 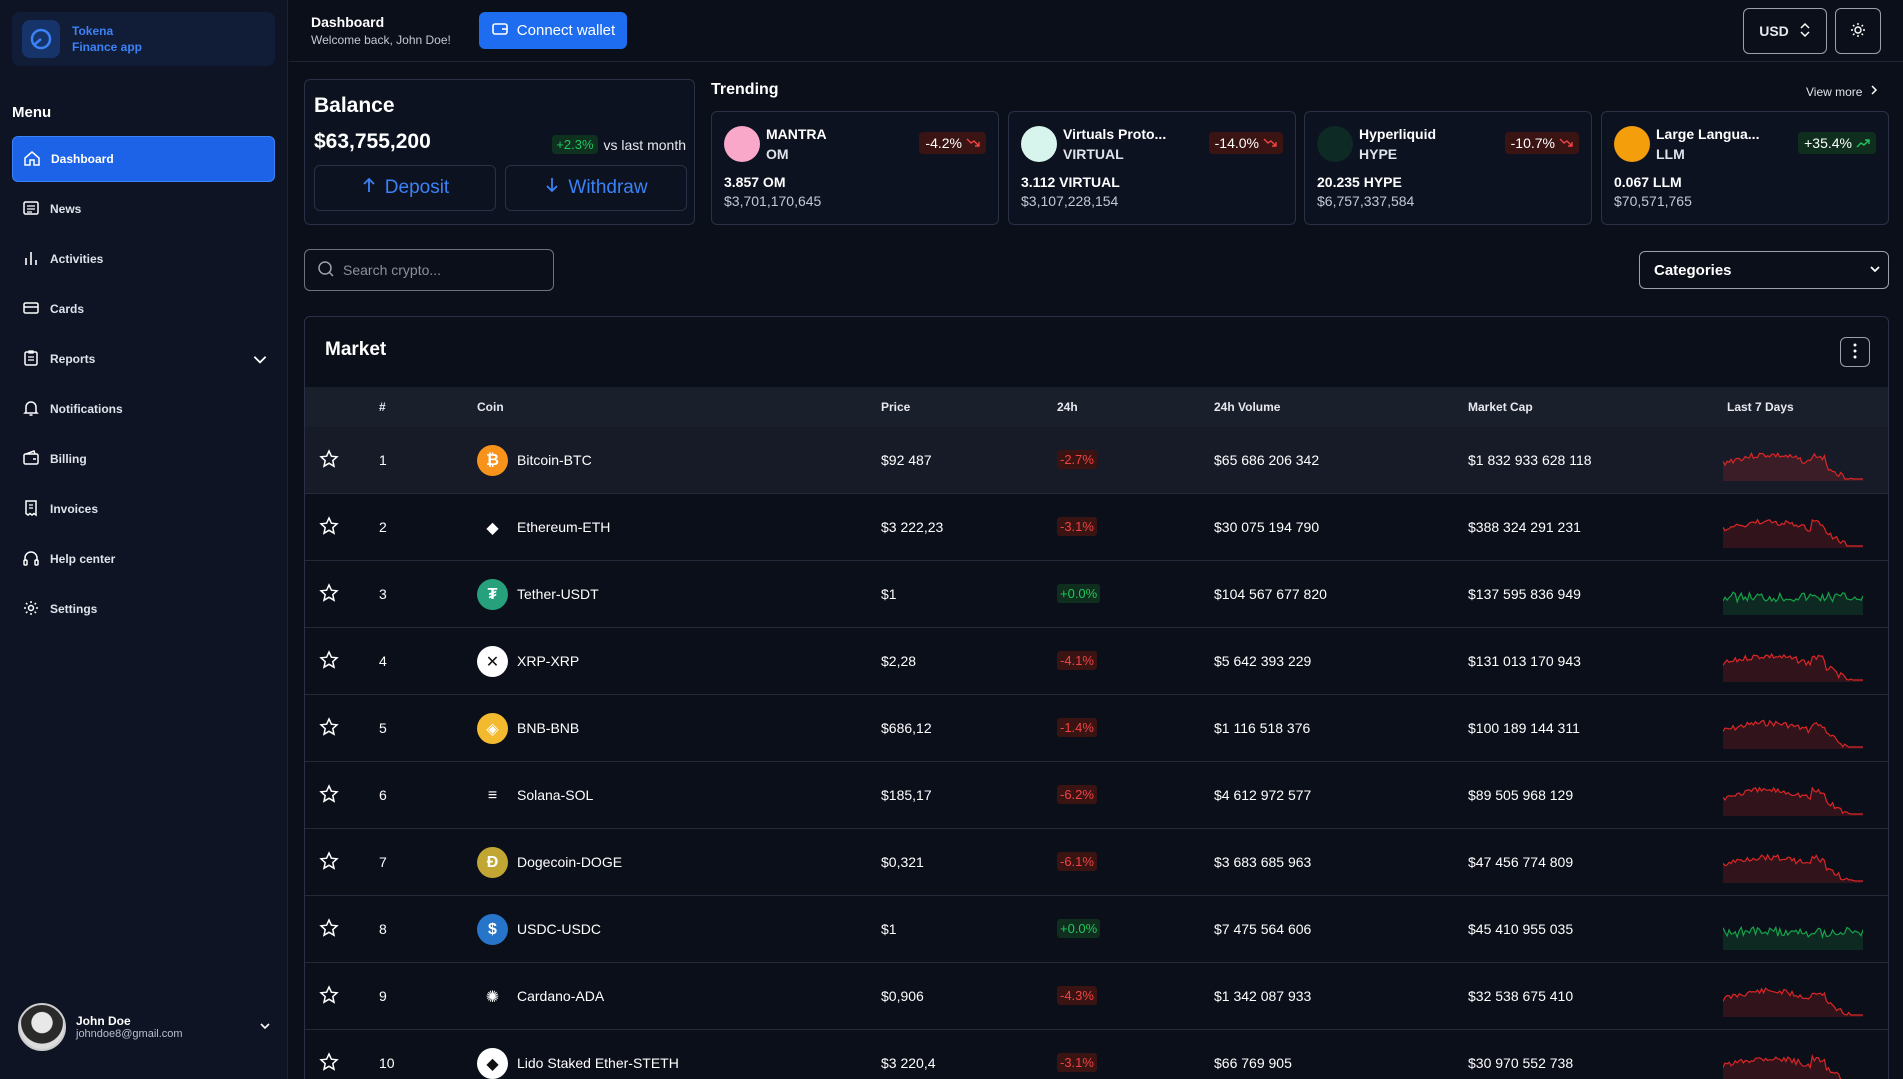 What do you see at coordinates (143, 559) in the screenshot?
I see `sidebar-item-help-center: Help center` at bounding box center [143, 559].